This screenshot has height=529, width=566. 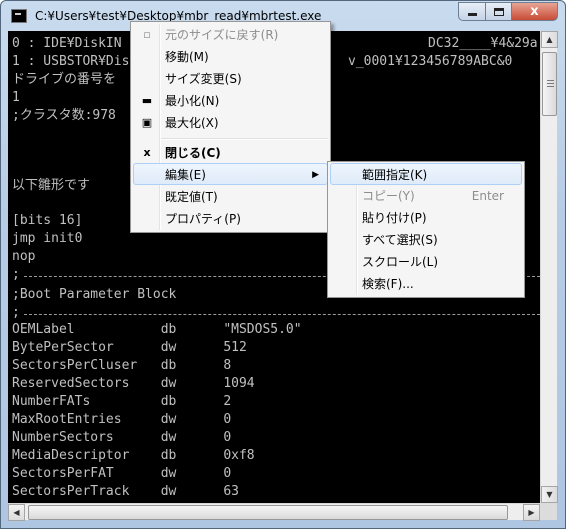 I want to click on scroll-right-button: ▶, so click(x=531, y=512).